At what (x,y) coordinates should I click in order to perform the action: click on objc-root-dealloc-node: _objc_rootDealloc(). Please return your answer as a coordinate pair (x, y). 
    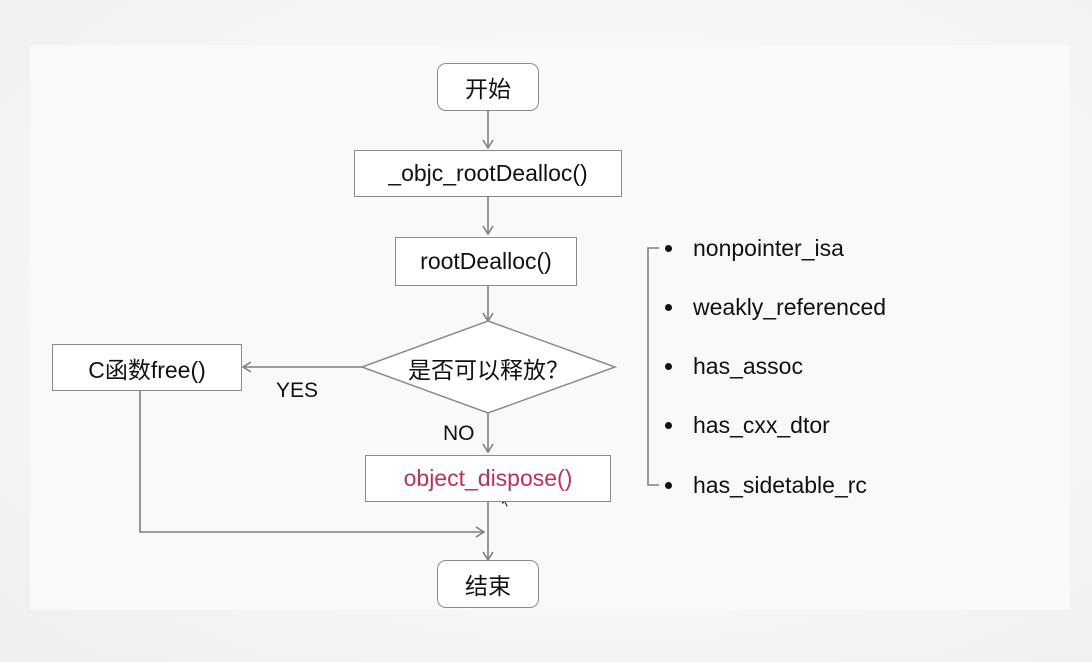
    Looking at the image, I should click on (488, 173).